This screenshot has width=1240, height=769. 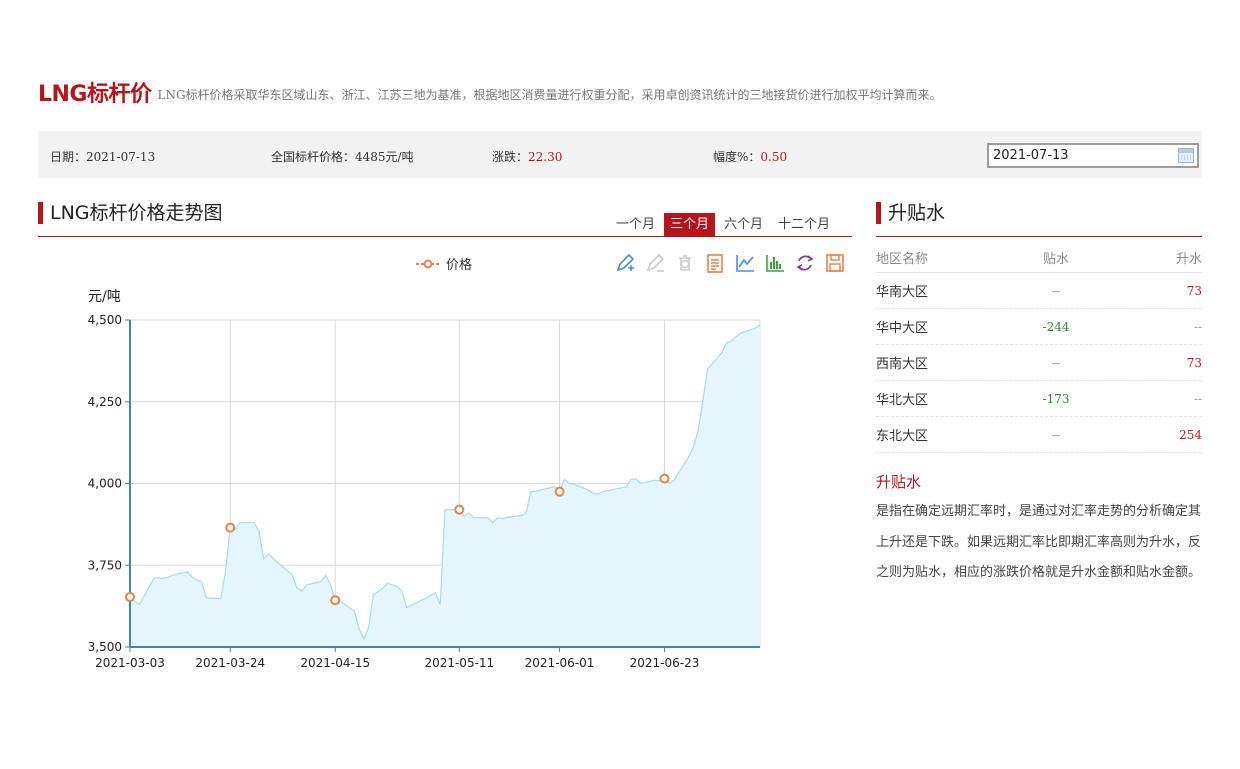 I want to click on region-name: 华南大区, so click(x=902, y=292).